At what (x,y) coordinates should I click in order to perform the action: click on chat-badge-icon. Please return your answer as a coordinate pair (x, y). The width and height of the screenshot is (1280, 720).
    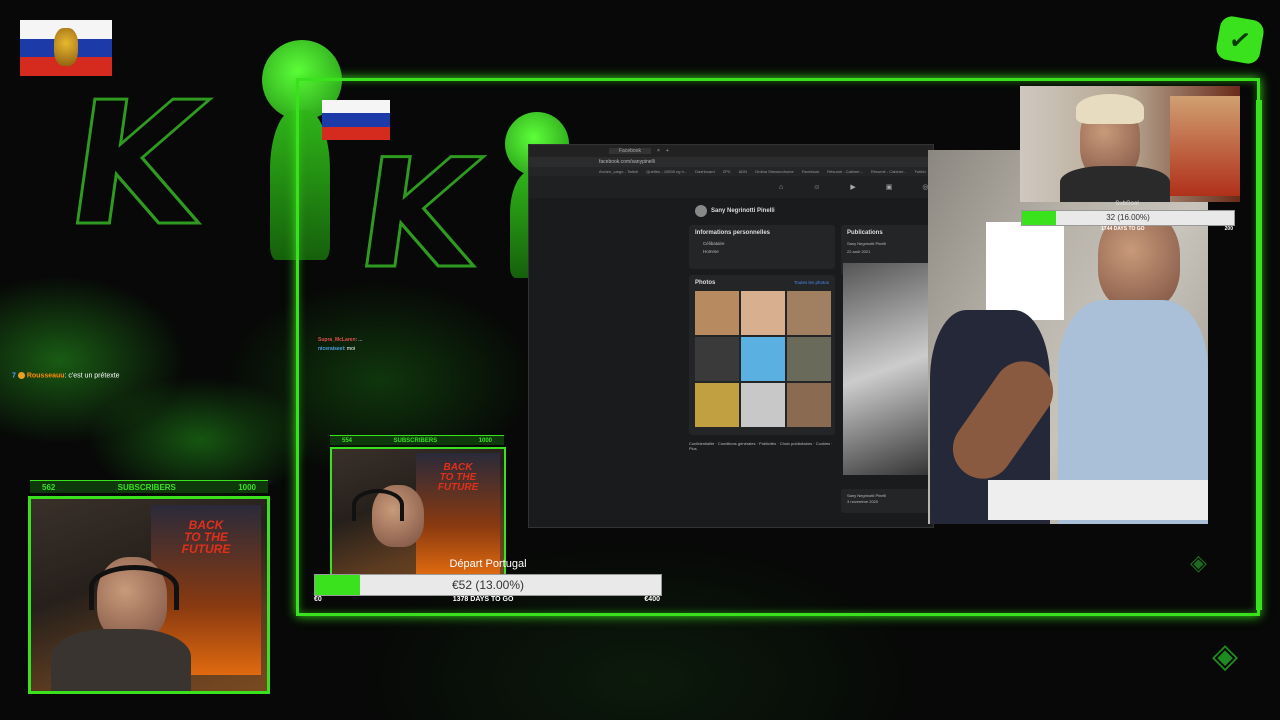
    Looking at the image, I should click on (21, 375).